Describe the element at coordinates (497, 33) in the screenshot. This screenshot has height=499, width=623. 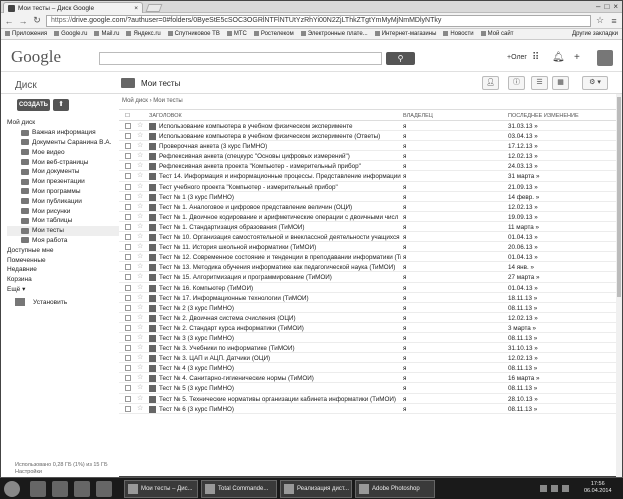
I see `bookmark-item: Мой сайт` at that location.